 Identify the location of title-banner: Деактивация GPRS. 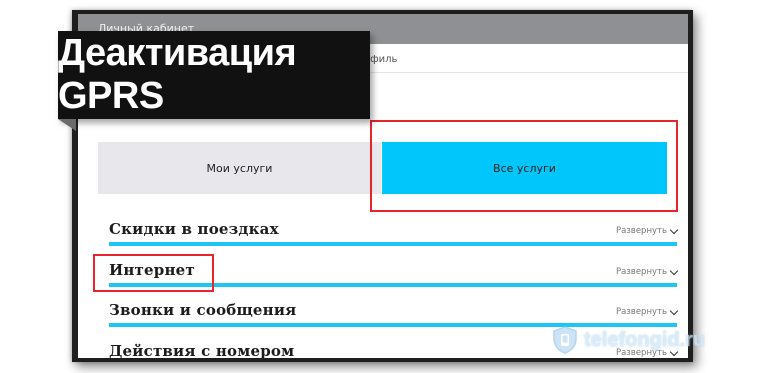
(214, 75).